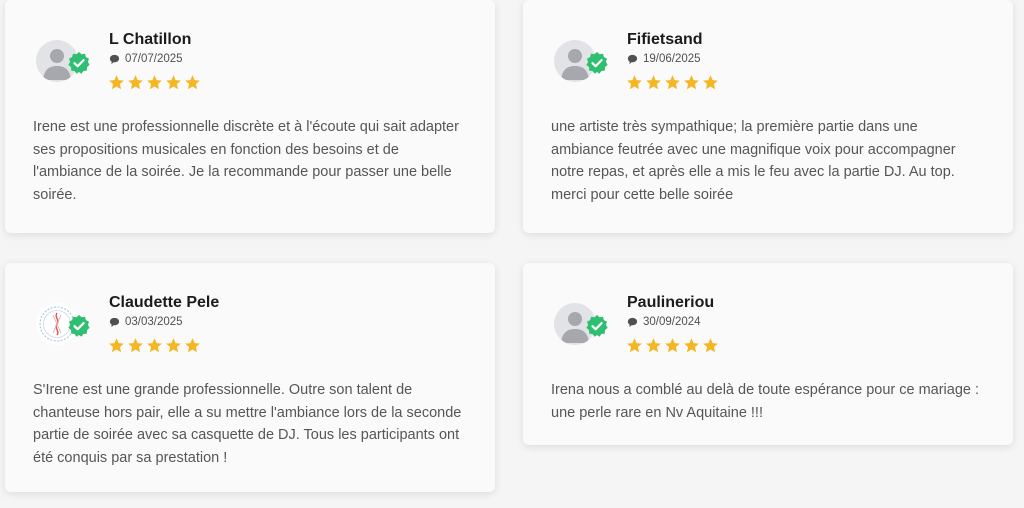 This screenshot has width=1024, height=508. What do you see at coordinates (768, 336) in the screenshot?
I see `review-header: Paulineriou 30/09/2024` at bounding box center [768, 336].